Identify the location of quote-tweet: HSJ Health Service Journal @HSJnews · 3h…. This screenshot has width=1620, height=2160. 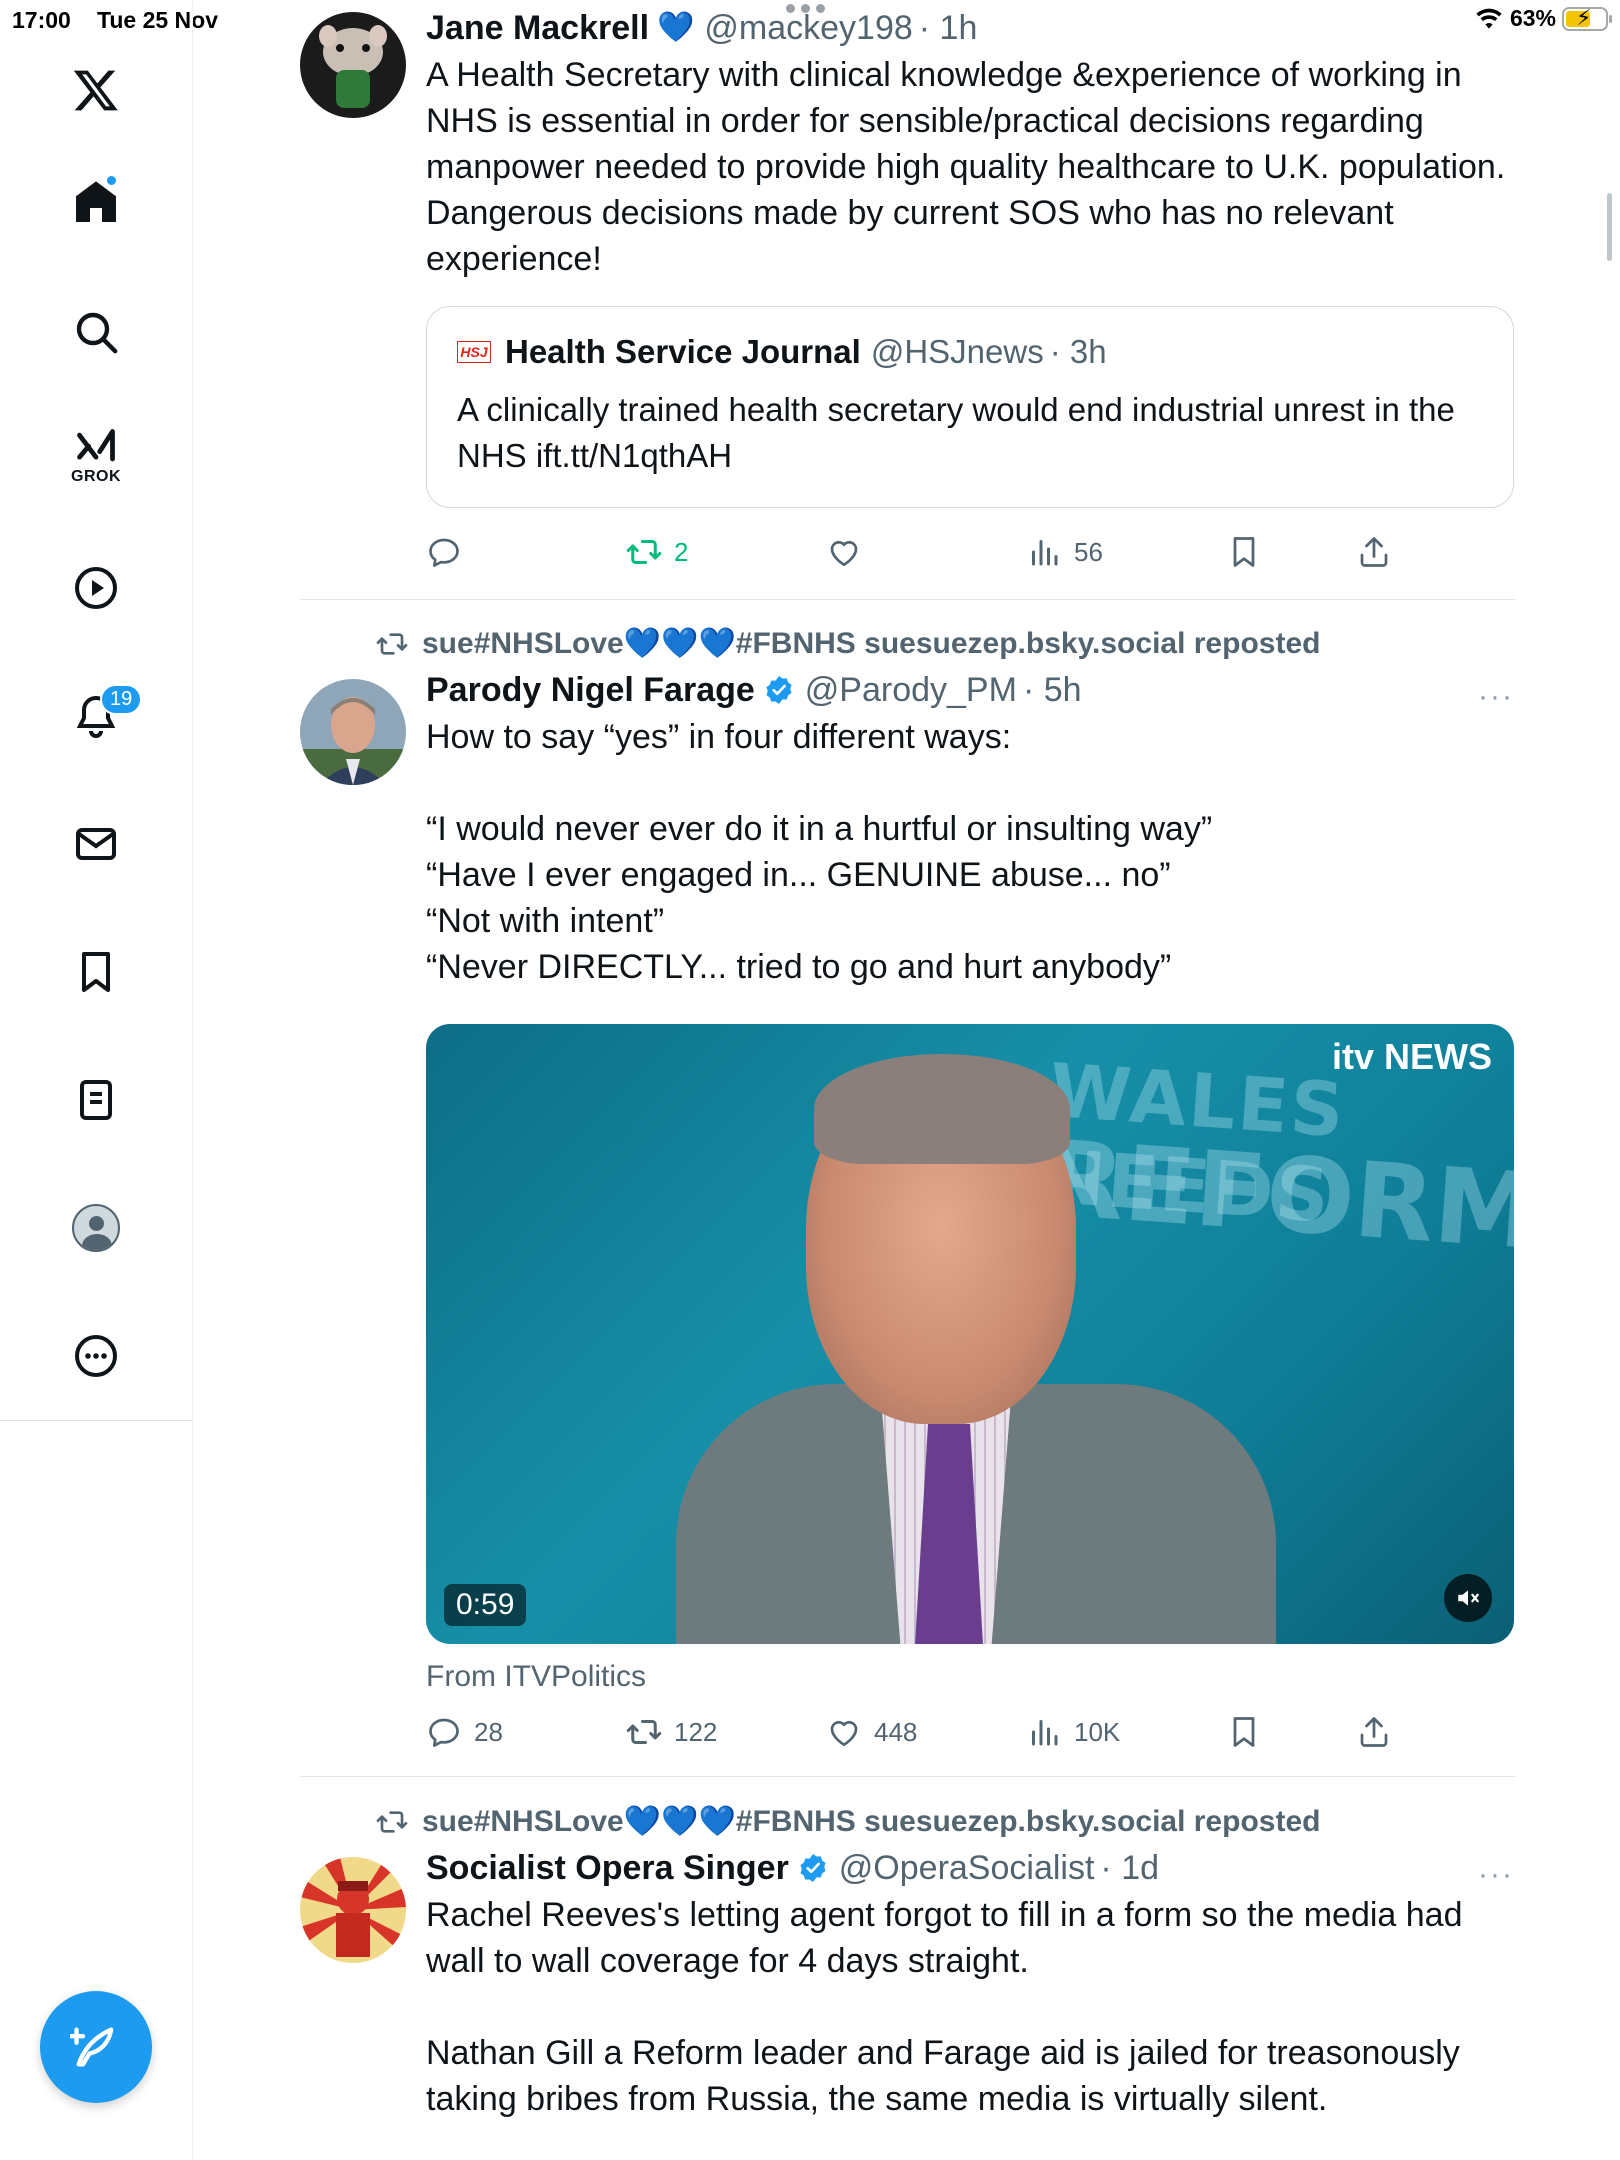
(970, 407).